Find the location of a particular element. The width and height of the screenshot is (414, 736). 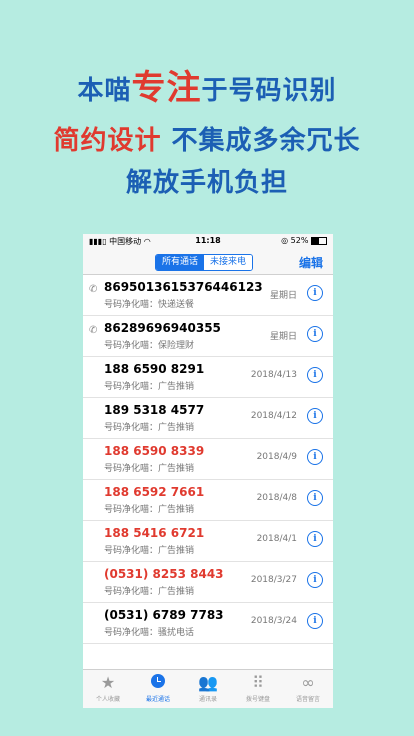

tab-voicemail: ∞ 语音留言 is located at coordinates (308, 689).